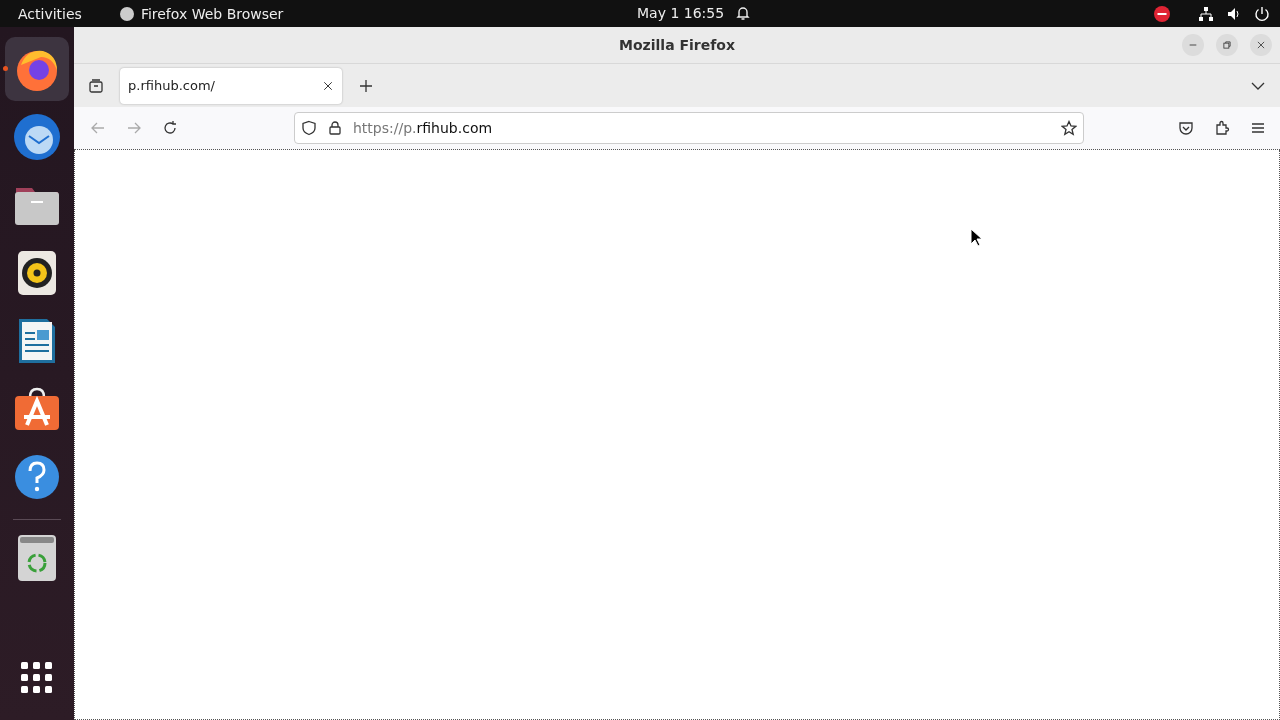 The image size is (1280, 720). I want to click on lock-icon, so click(335, 128).